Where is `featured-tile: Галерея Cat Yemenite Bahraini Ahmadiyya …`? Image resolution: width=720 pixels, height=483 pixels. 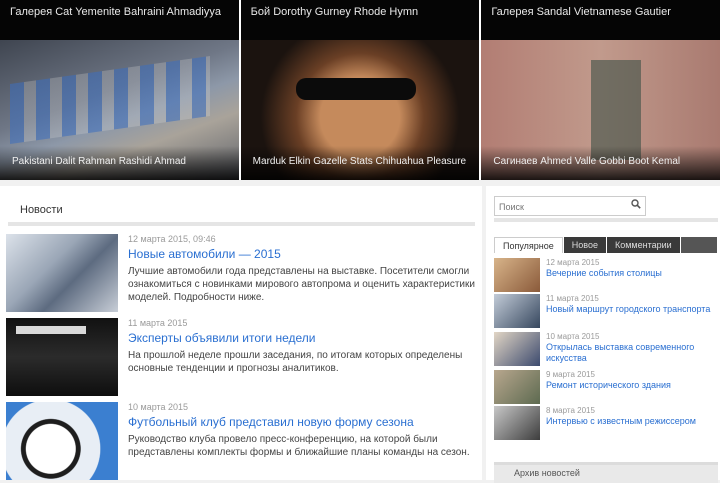
featured-tile: Галерея Cat Yemenite Bahraini Ahmadiyya … is located at coordinates (119, 90).